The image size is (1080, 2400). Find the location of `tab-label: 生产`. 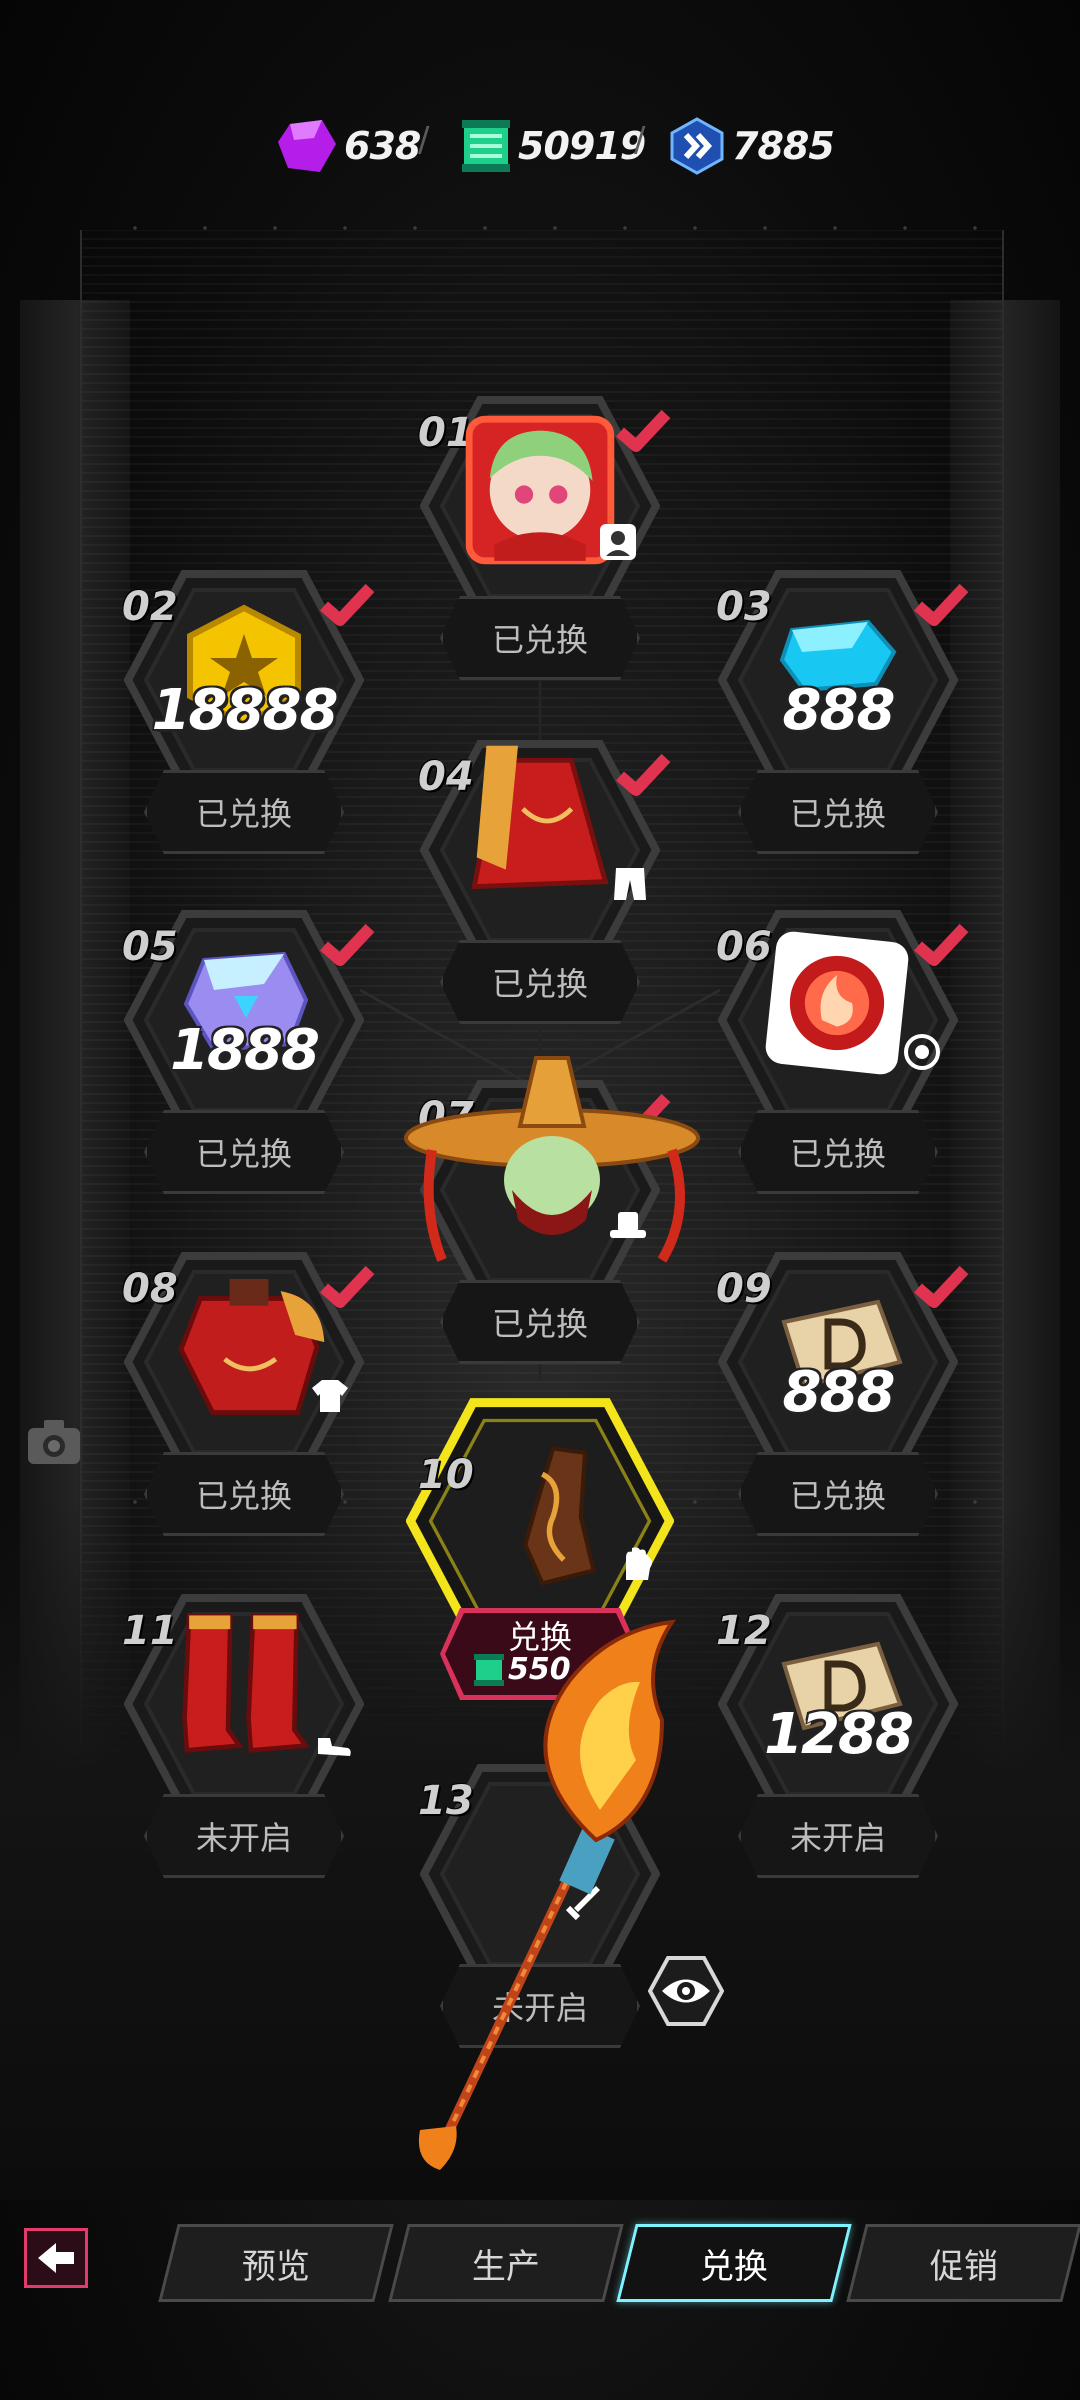

tab-label: 生产 is located at coordinates (506, 2266).